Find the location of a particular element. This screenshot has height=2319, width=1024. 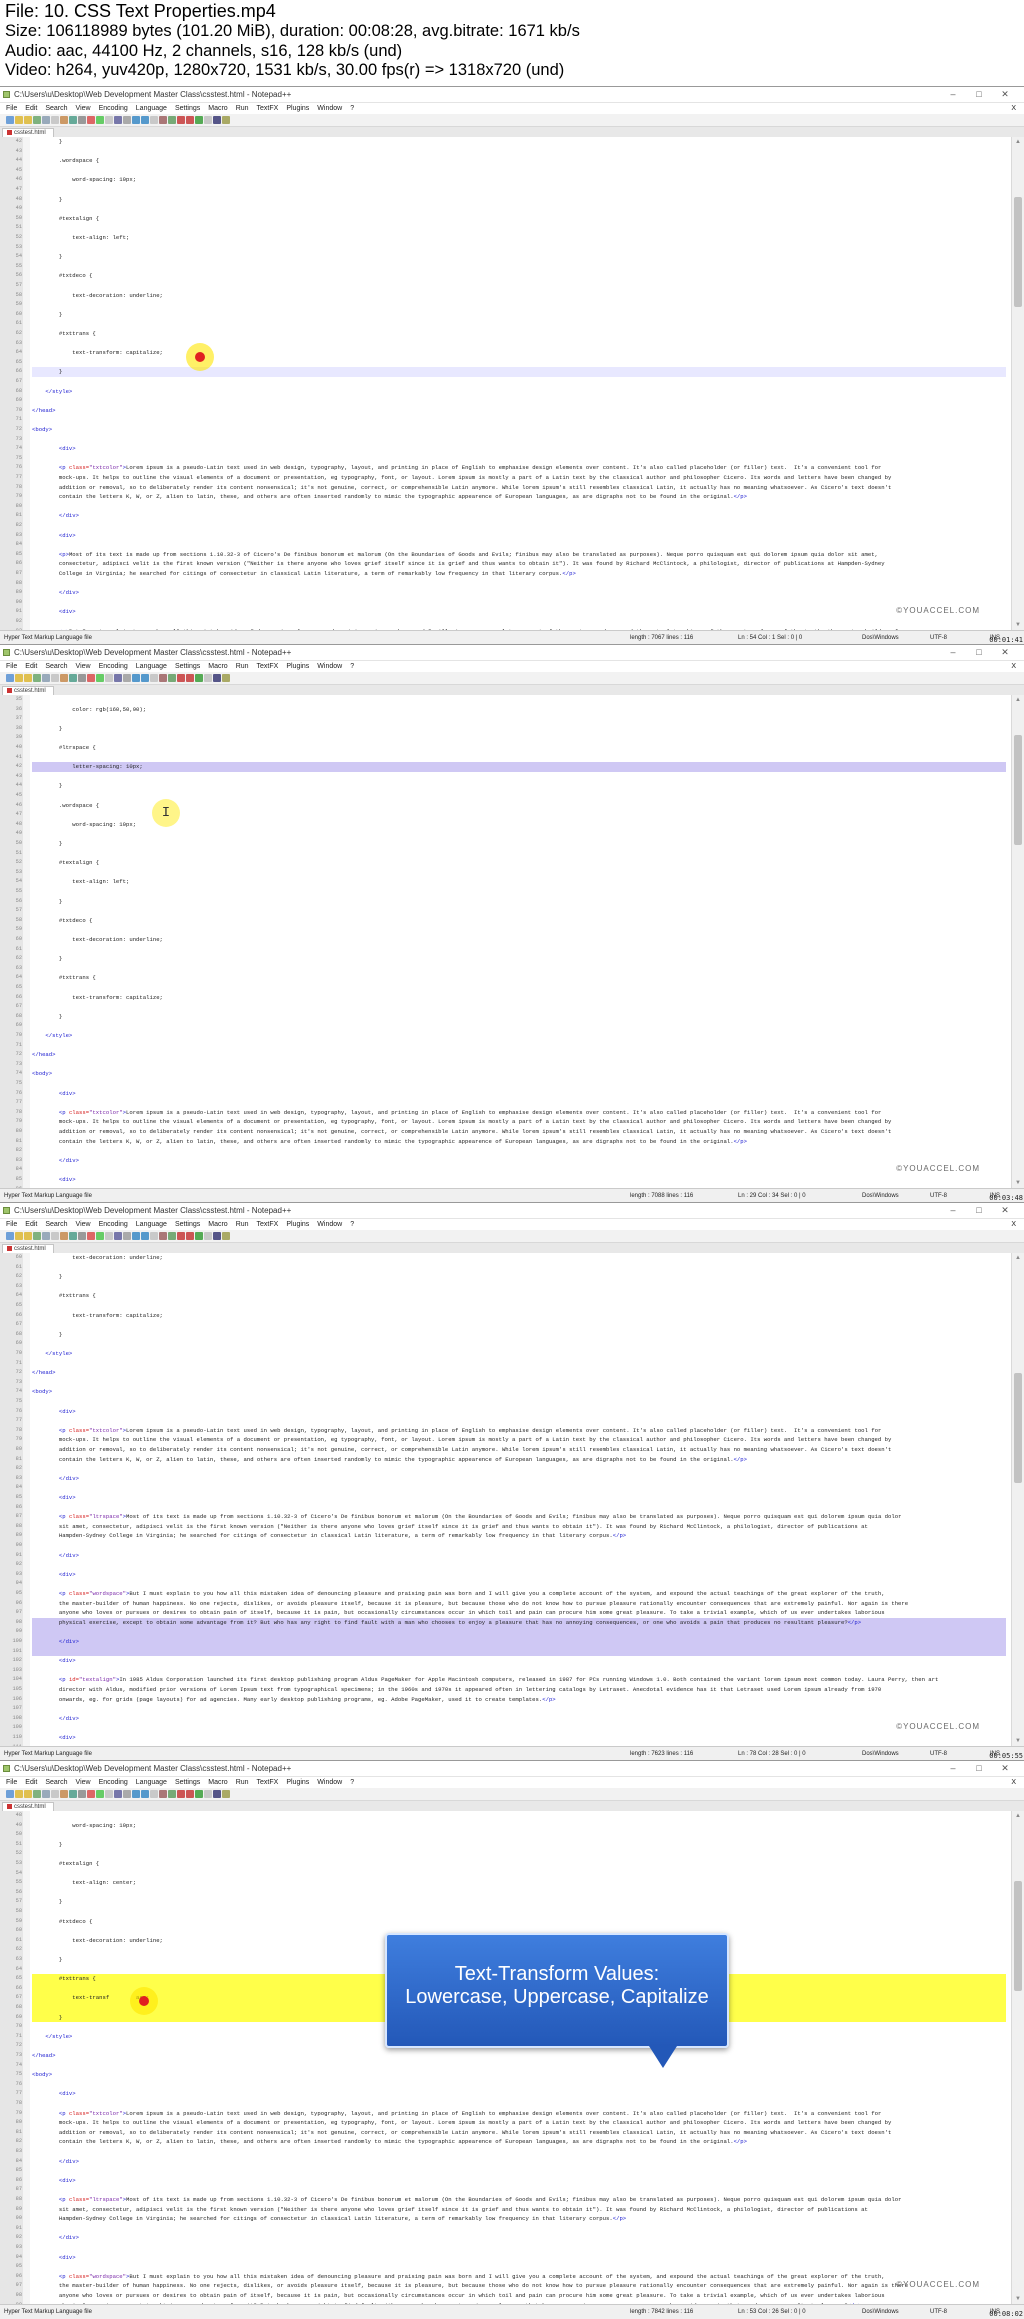

menu-plugins: Plugins is located at coordinates (297, 108).